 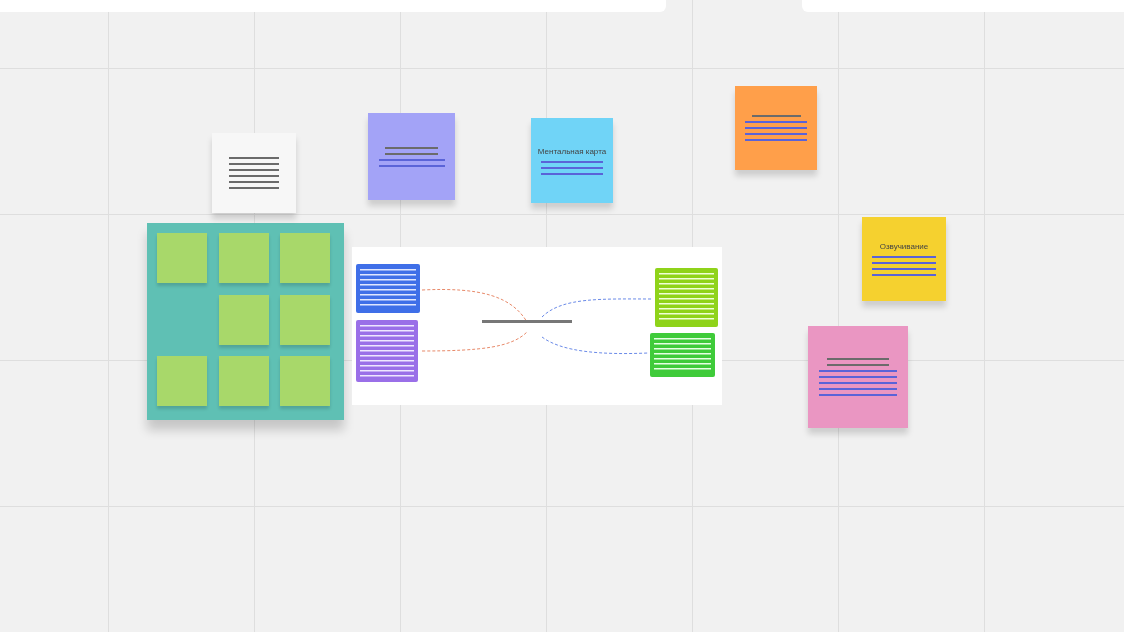 I want to click on sticky-note: Ментальная карта, so click(x=572, y=160).